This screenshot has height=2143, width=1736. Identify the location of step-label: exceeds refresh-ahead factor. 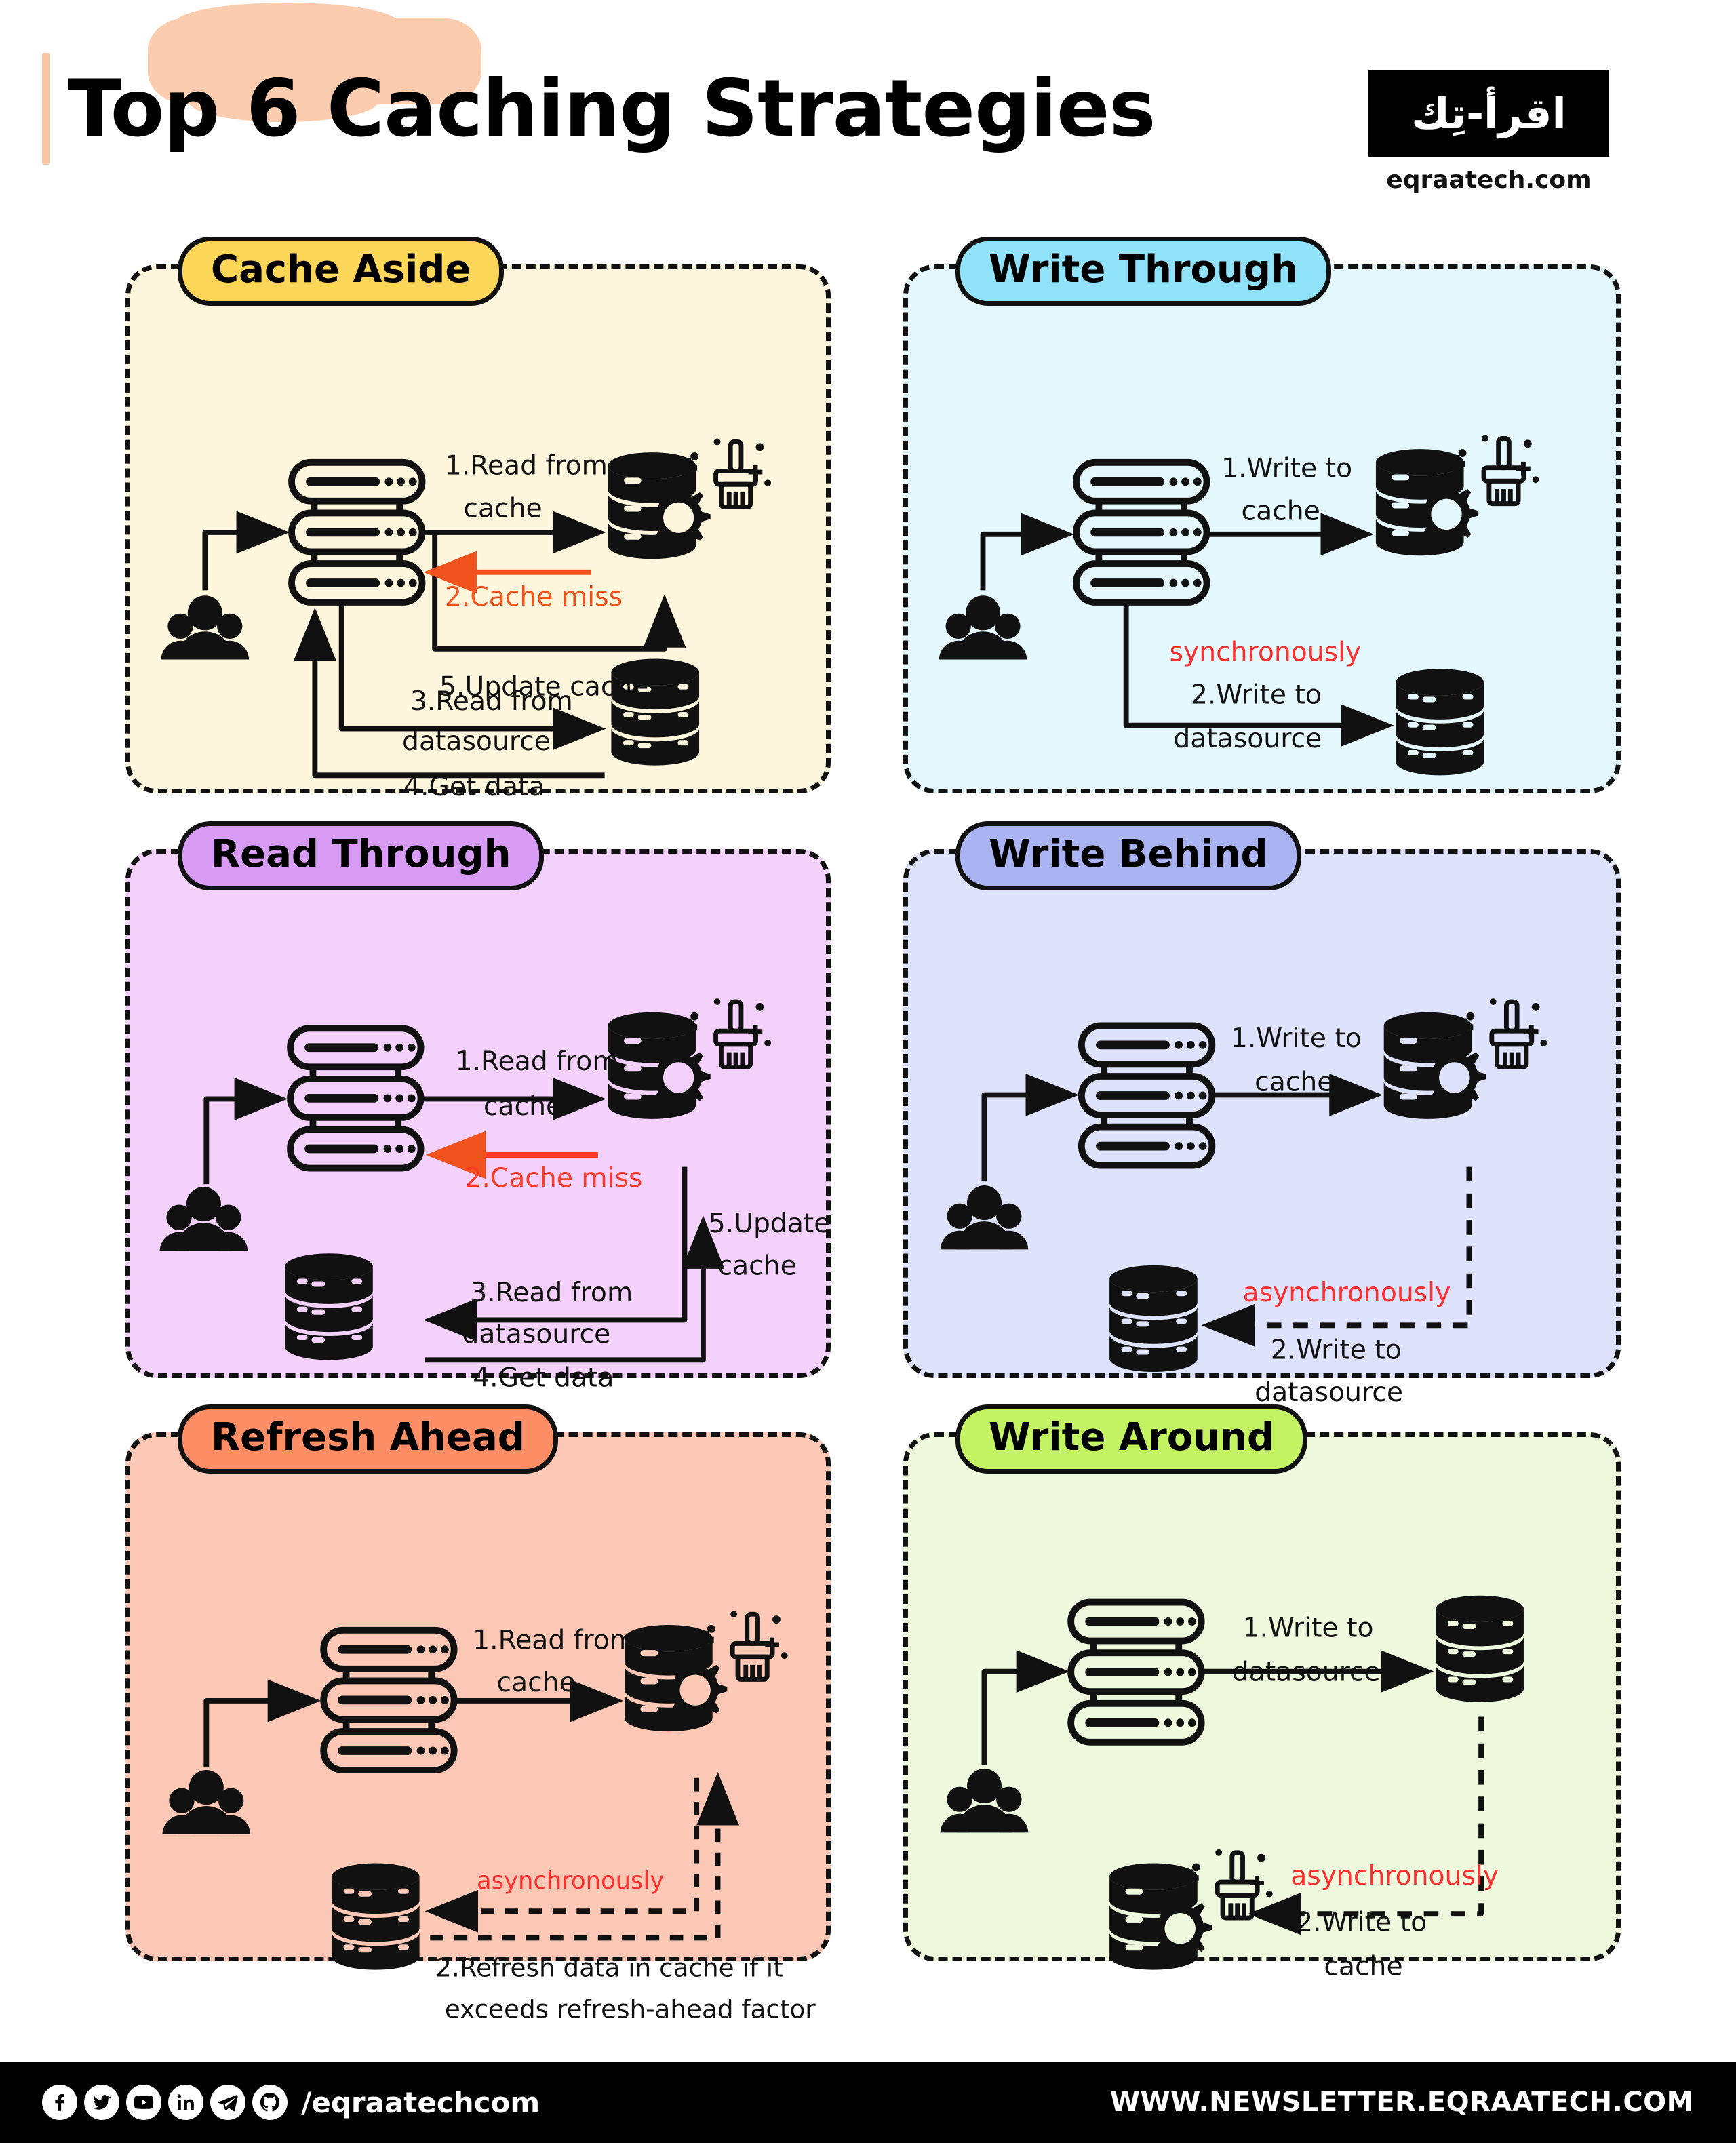
(630, 2009).